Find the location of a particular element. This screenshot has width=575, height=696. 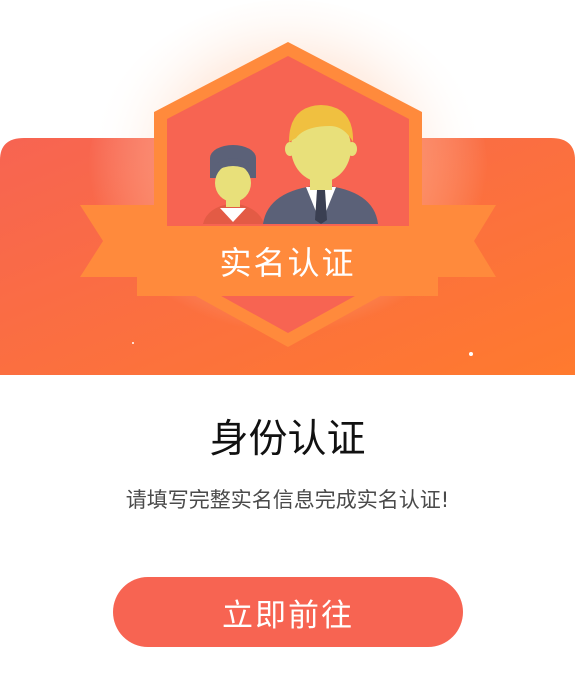

badge-label: 实名认证 is located at coordinates (287, 263).